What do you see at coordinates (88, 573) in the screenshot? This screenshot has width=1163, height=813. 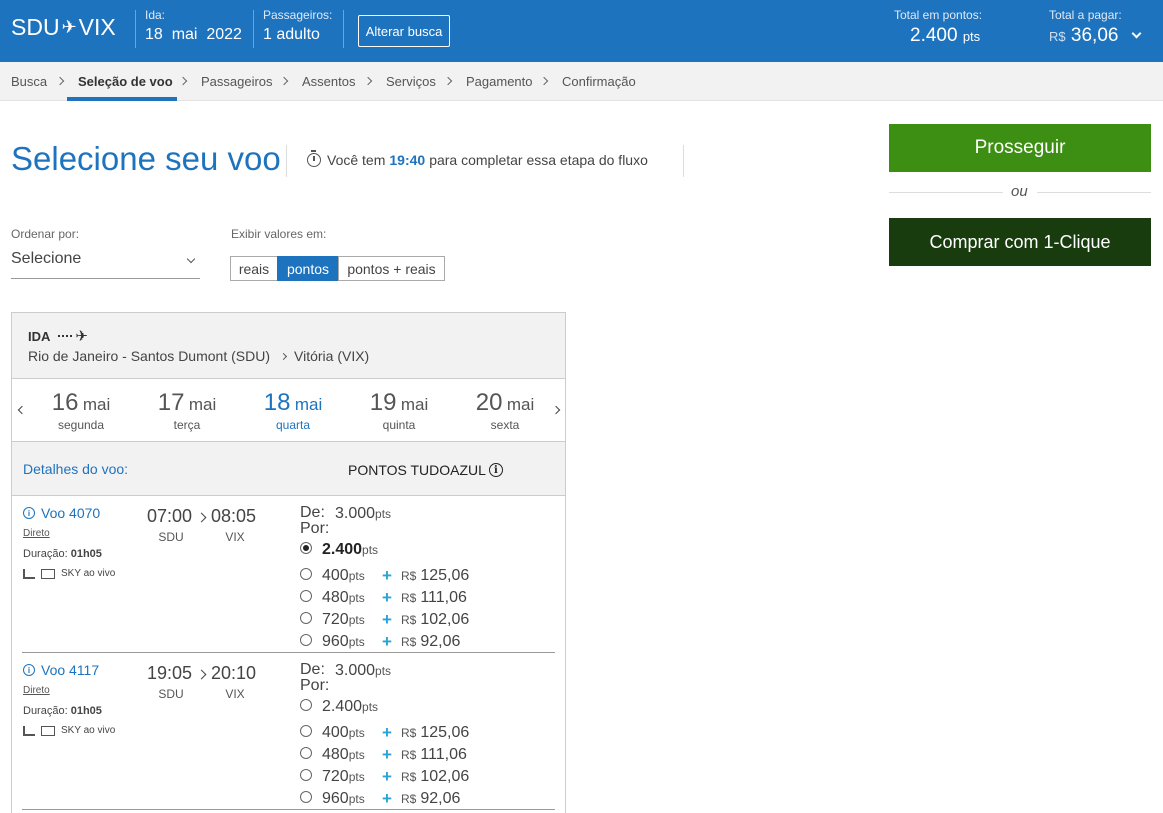 I see `amenity-label: SKY ao vivo` at bounding box center [88, 573].